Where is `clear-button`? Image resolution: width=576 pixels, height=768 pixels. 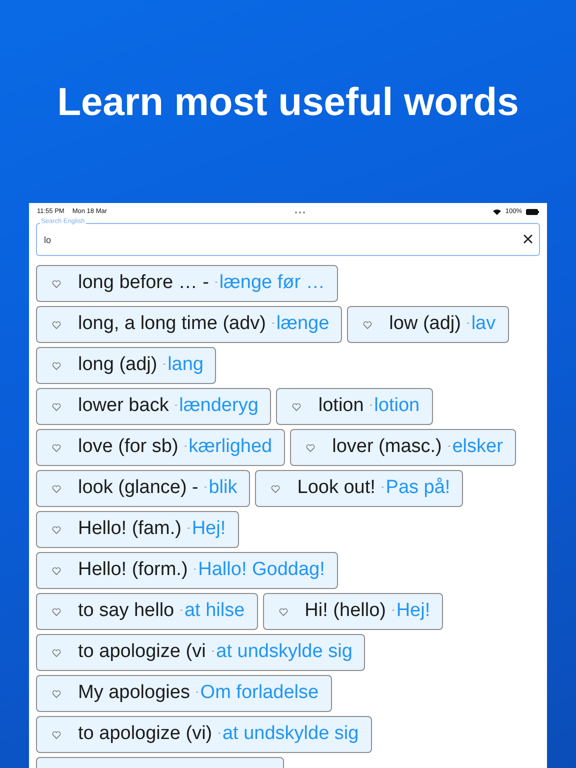
clear-button is located at coordinates (528, 239).